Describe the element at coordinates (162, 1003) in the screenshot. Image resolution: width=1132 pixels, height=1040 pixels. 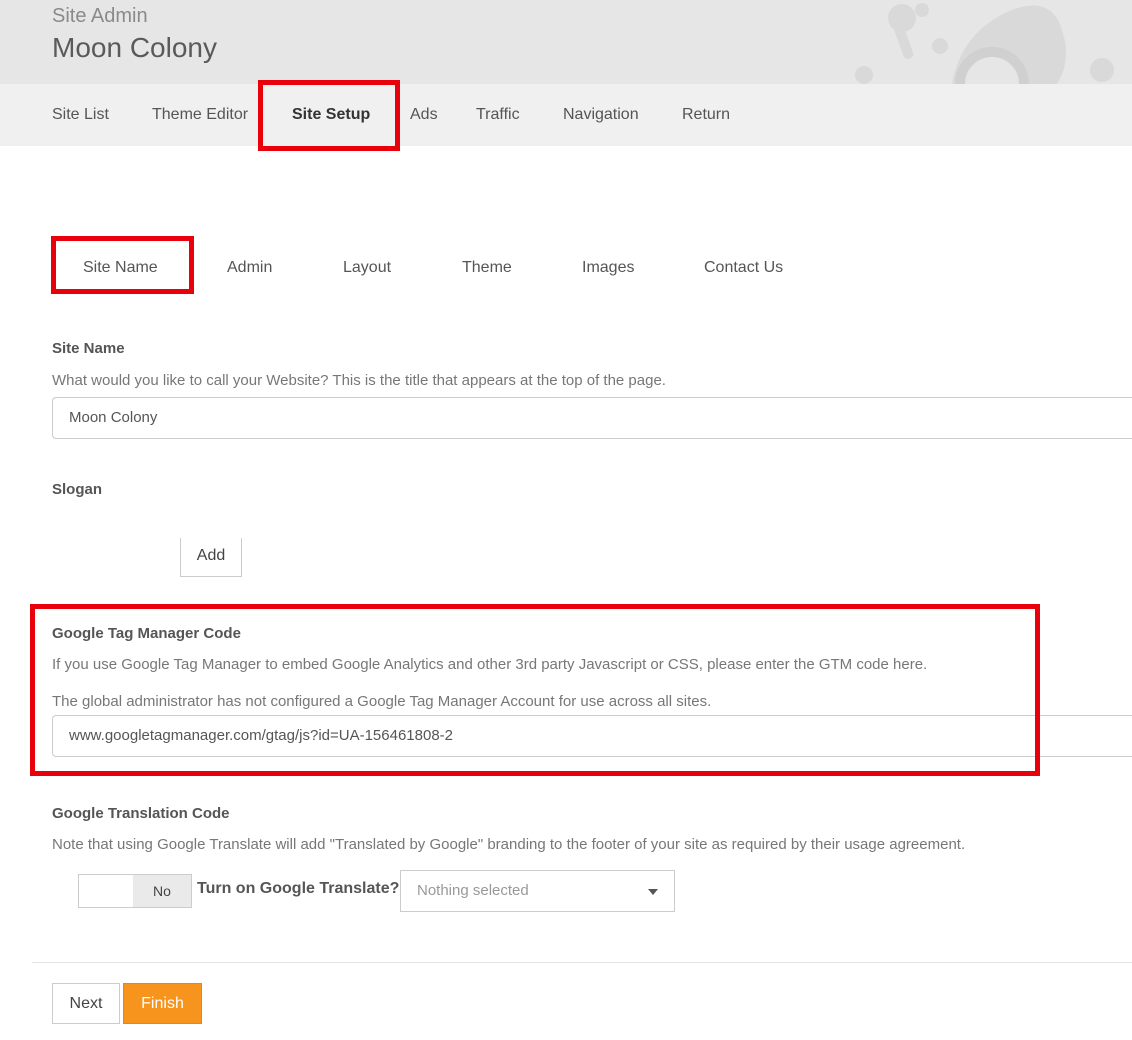
I see `finish-button: Finish` at that location.